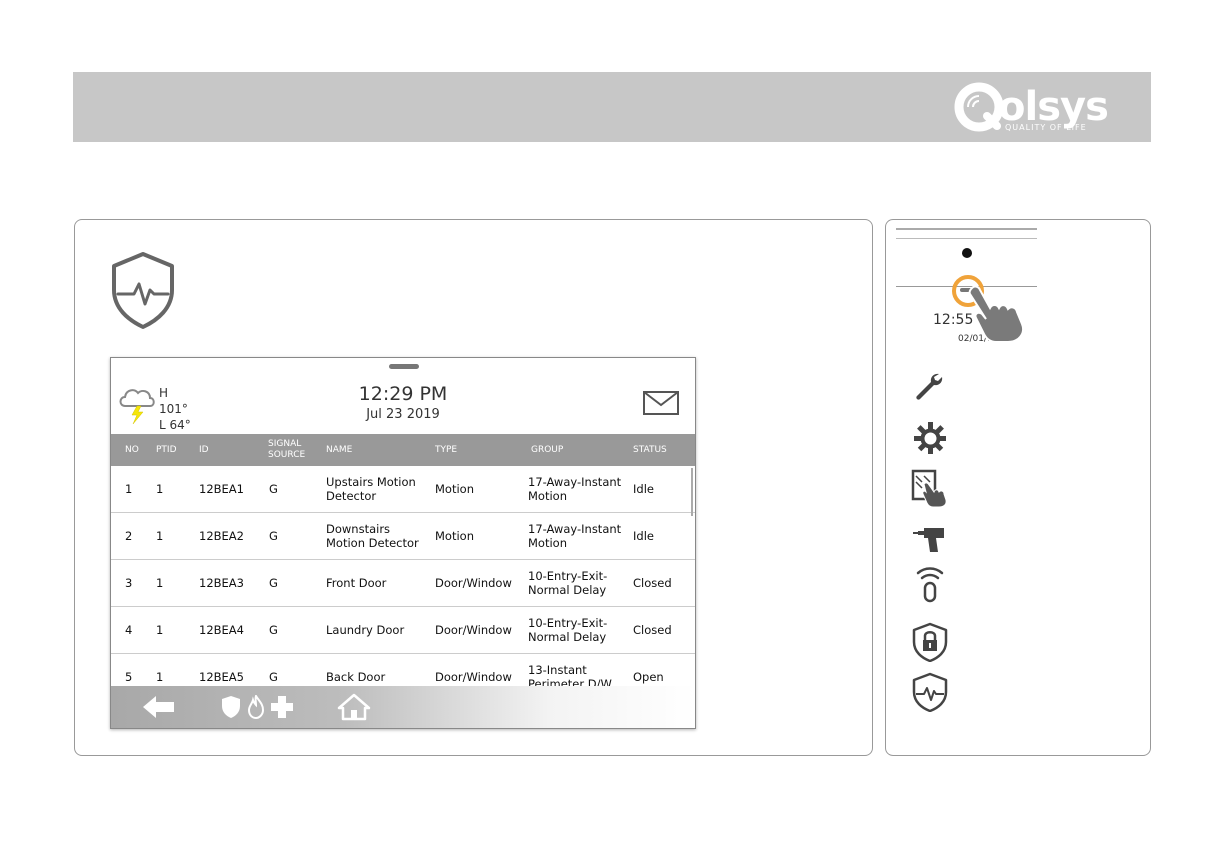 This screenshot has height=864, width=1224. What do you see at coordinates (221, 630) in the screenshot?
I see `cell-id: 12BEA4` at bounding box center [221, 630].